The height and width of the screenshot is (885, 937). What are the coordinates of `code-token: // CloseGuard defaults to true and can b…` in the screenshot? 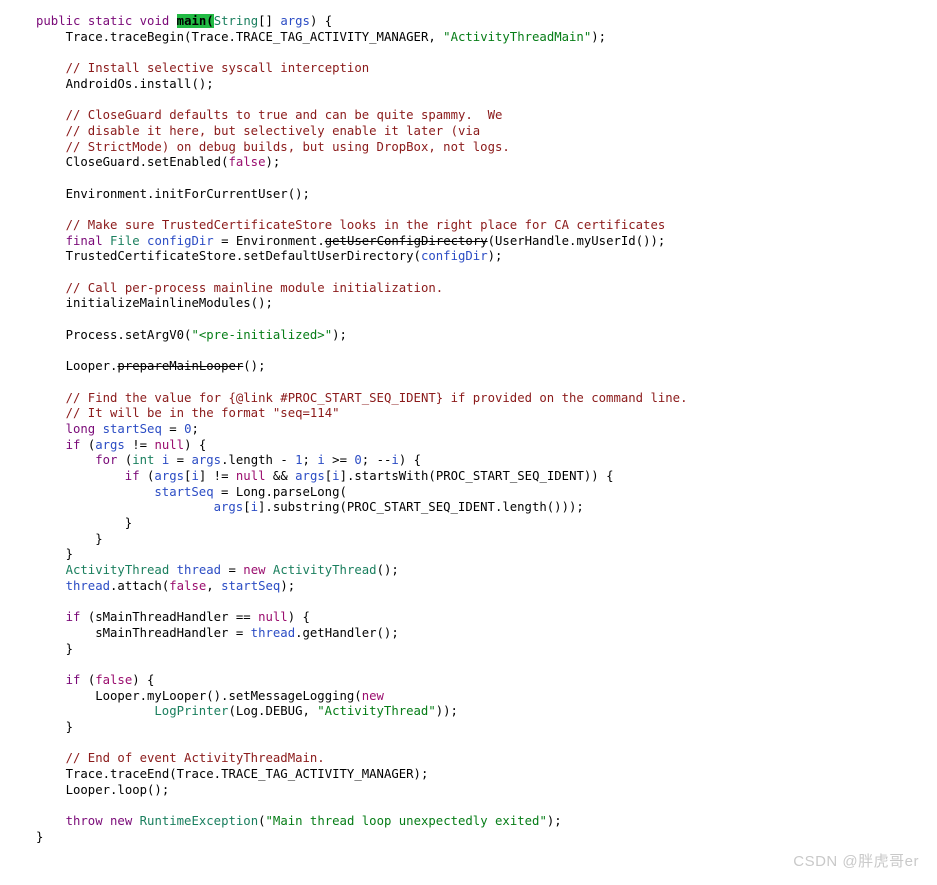 It's located at (284, 115).